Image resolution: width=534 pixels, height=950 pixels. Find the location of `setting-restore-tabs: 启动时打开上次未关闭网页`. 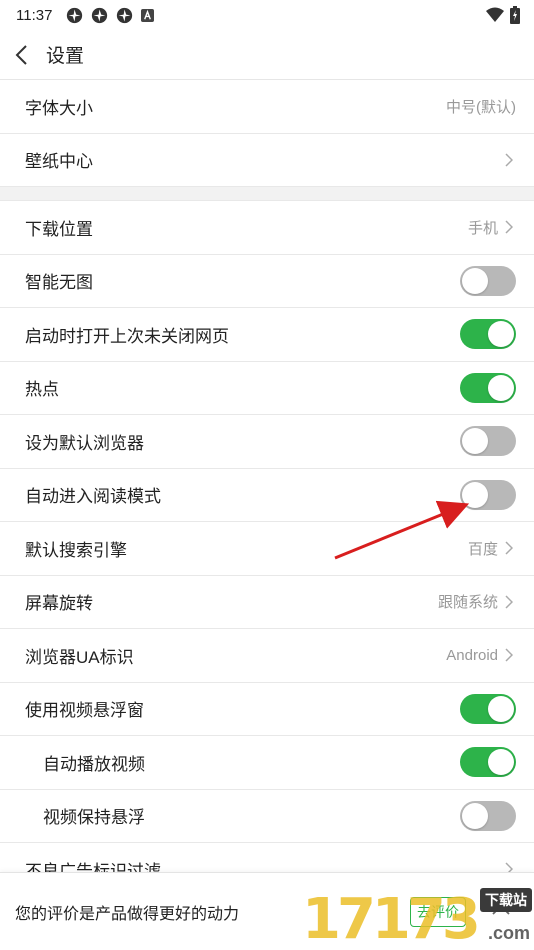

setting-restore-tabs: 启动时打开上次未关闭网页 is located at coordinates (267, 335).